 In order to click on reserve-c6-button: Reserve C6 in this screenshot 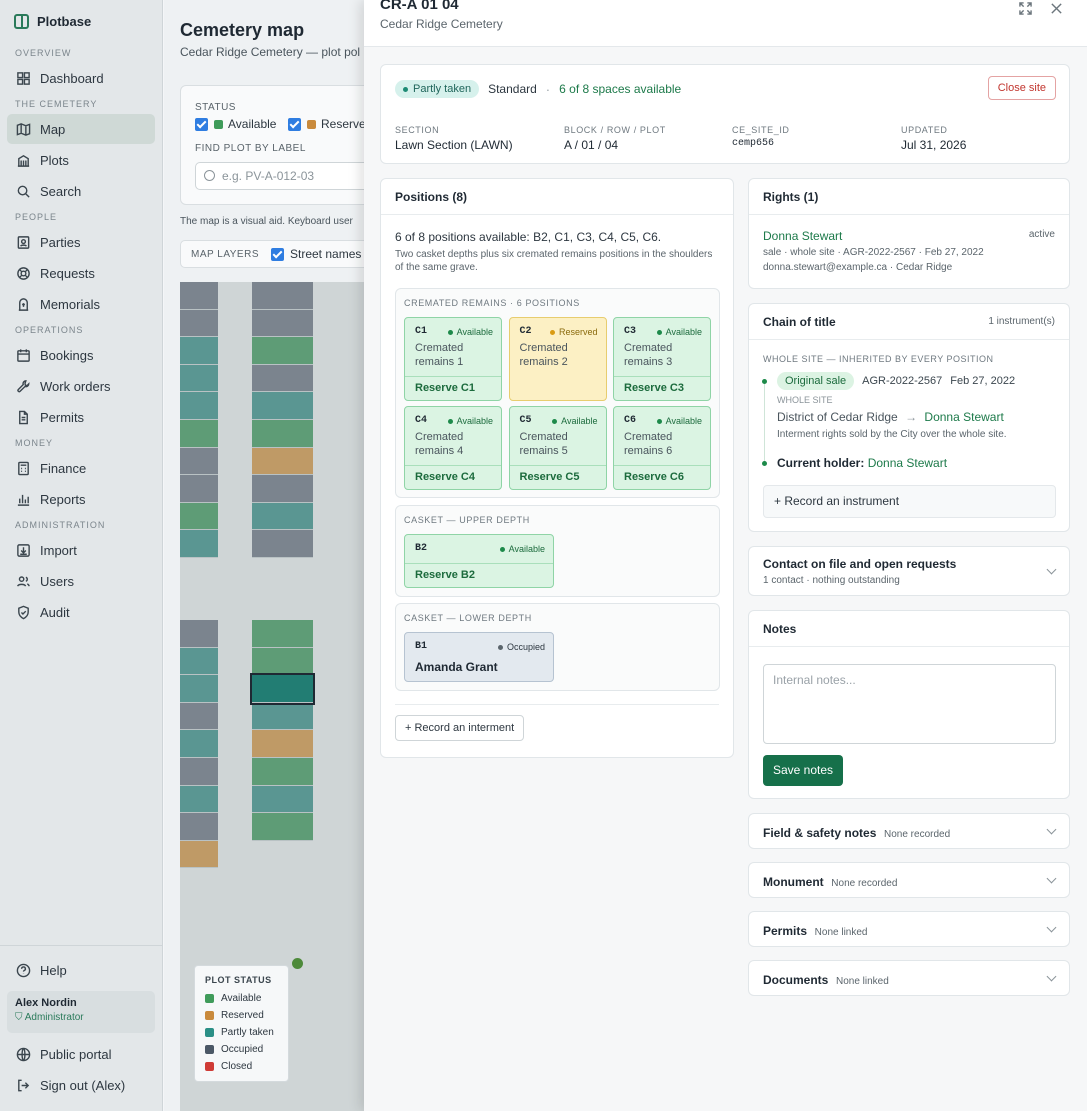, I will do `click(662, 477)`.